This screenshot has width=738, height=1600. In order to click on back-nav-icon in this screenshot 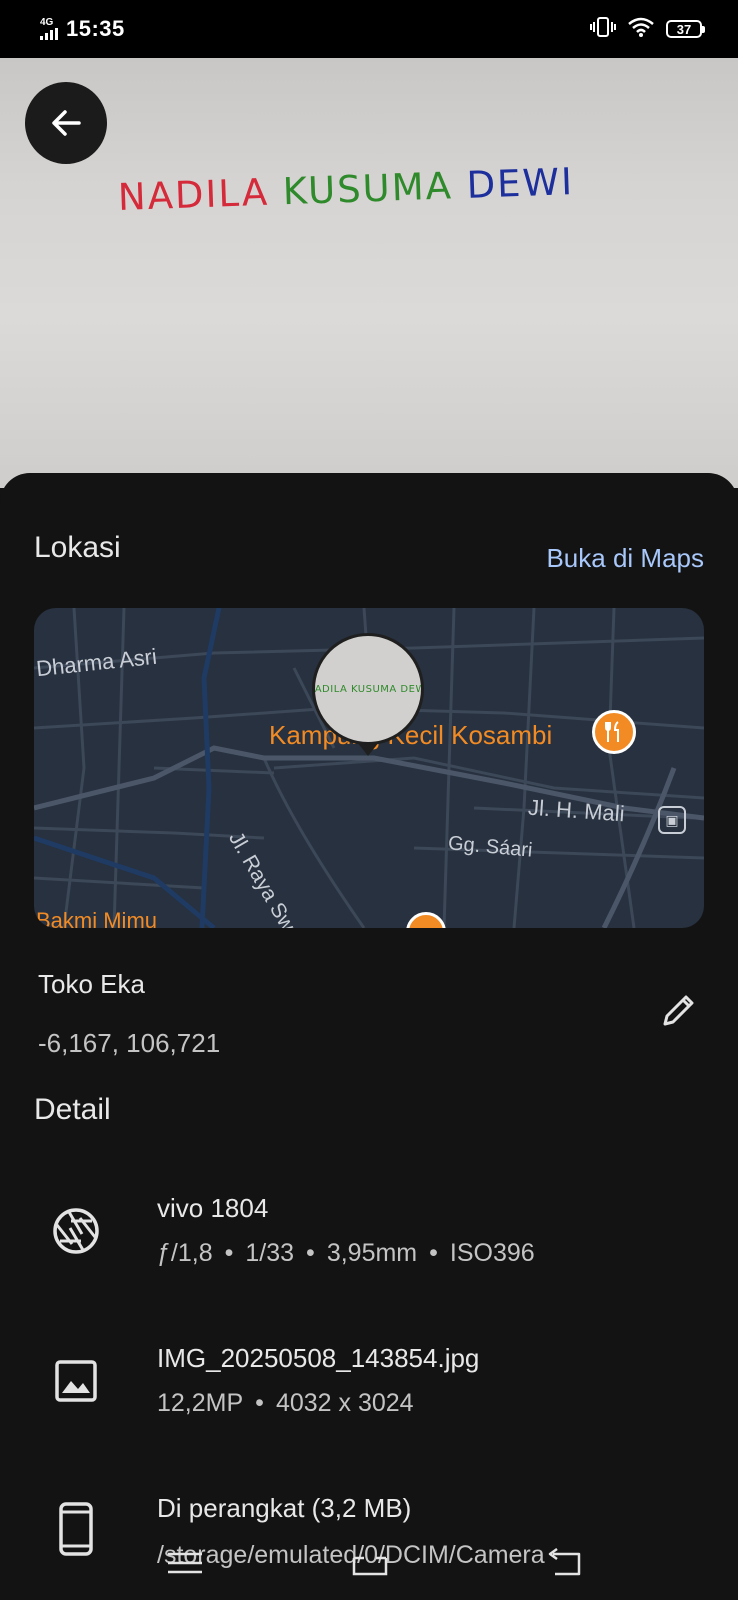, I will do `click(564, 1562)`.